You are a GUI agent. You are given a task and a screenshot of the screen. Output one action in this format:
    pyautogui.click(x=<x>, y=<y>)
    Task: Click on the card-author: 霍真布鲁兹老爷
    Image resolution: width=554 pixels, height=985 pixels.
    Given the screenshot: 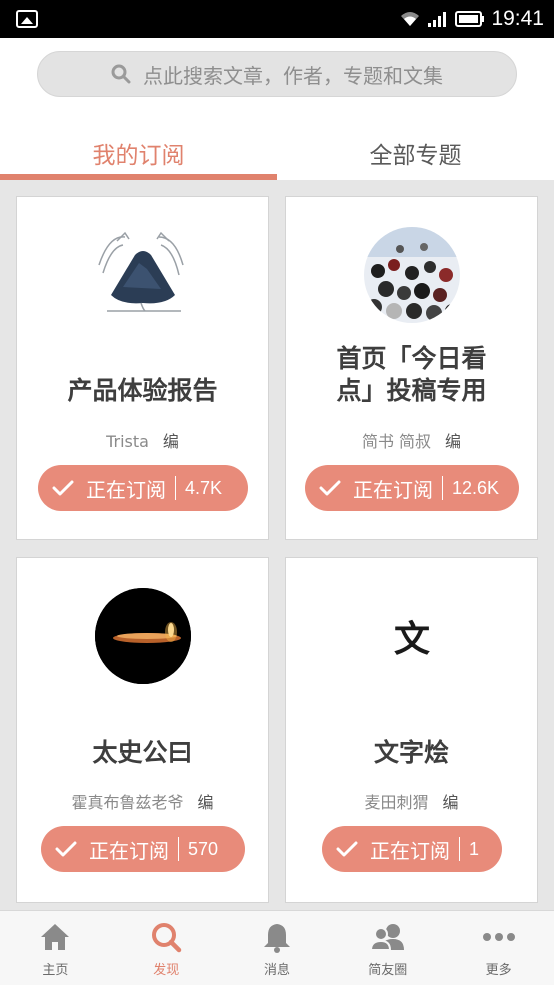 What is the action you would take?
    pyautogui.click(x=127, y=802)
    